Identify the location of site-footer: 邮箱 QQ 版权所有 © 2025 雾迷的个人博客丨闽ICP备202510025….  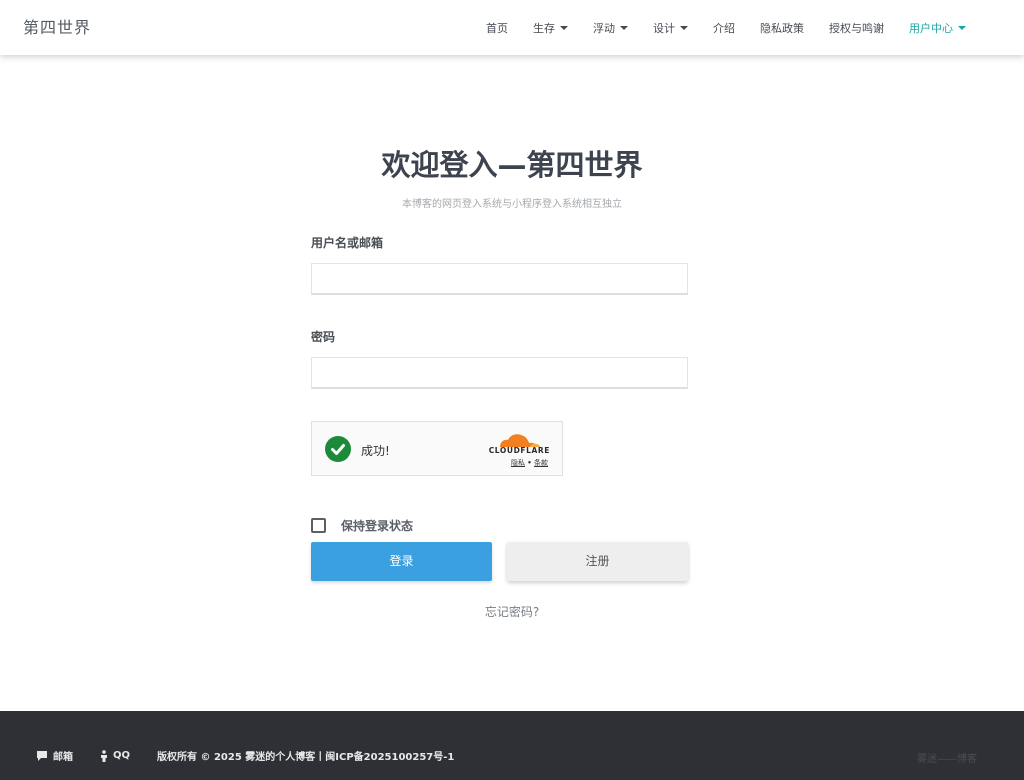
(512, 745).